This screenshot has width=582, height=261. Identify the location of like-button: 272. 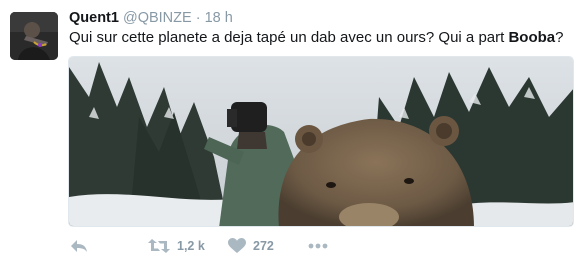
(251, 246).